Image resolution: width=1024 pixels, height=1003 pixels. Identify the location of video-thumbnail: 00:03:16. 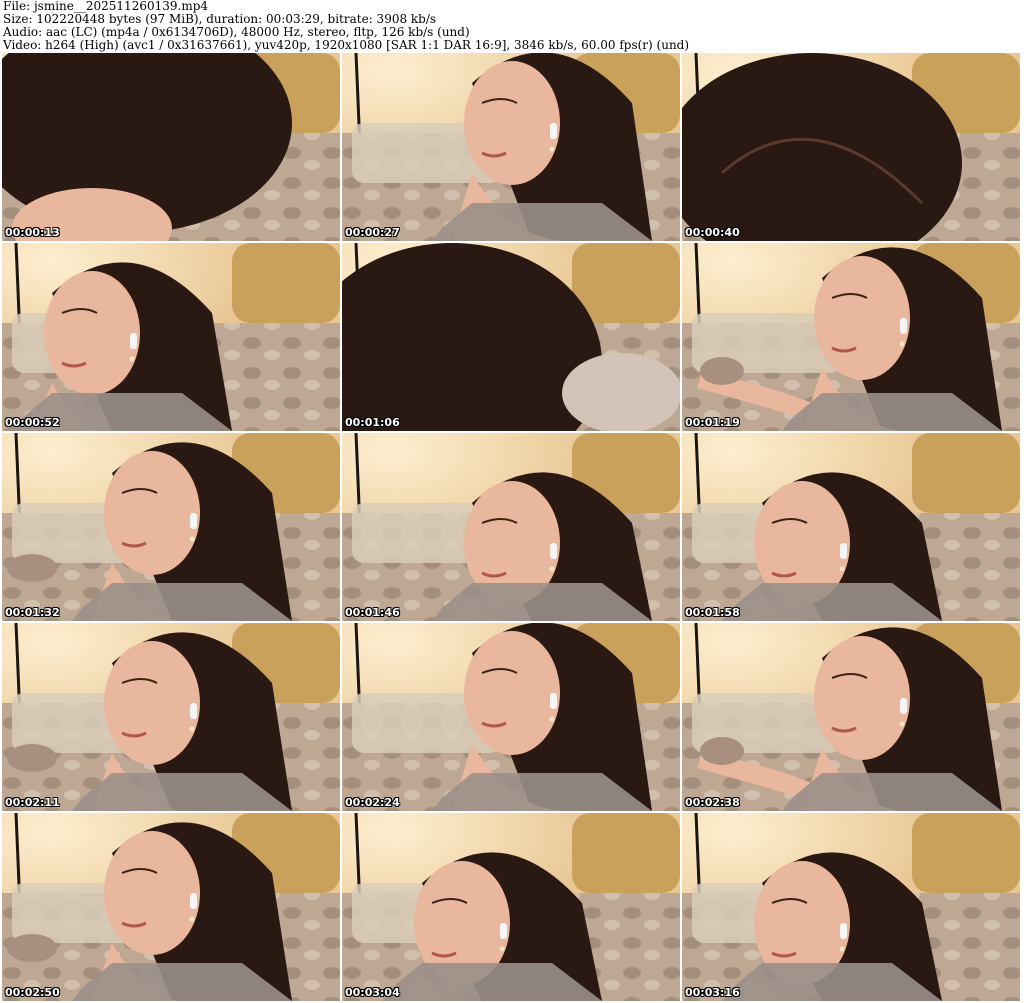
(851, 907).